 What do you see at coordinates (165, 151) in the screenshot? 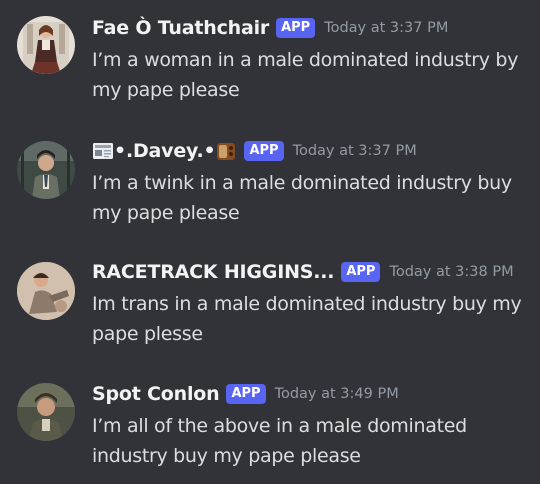
I see `username: .Davey.` at bounding box center [165, 151].